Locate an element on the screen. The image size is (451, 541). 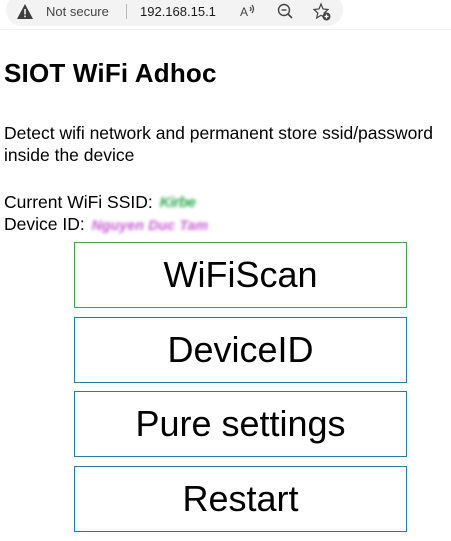
device-id-line: Device ID: Nguyen Duc Tam is located at coordinates (106, 224).